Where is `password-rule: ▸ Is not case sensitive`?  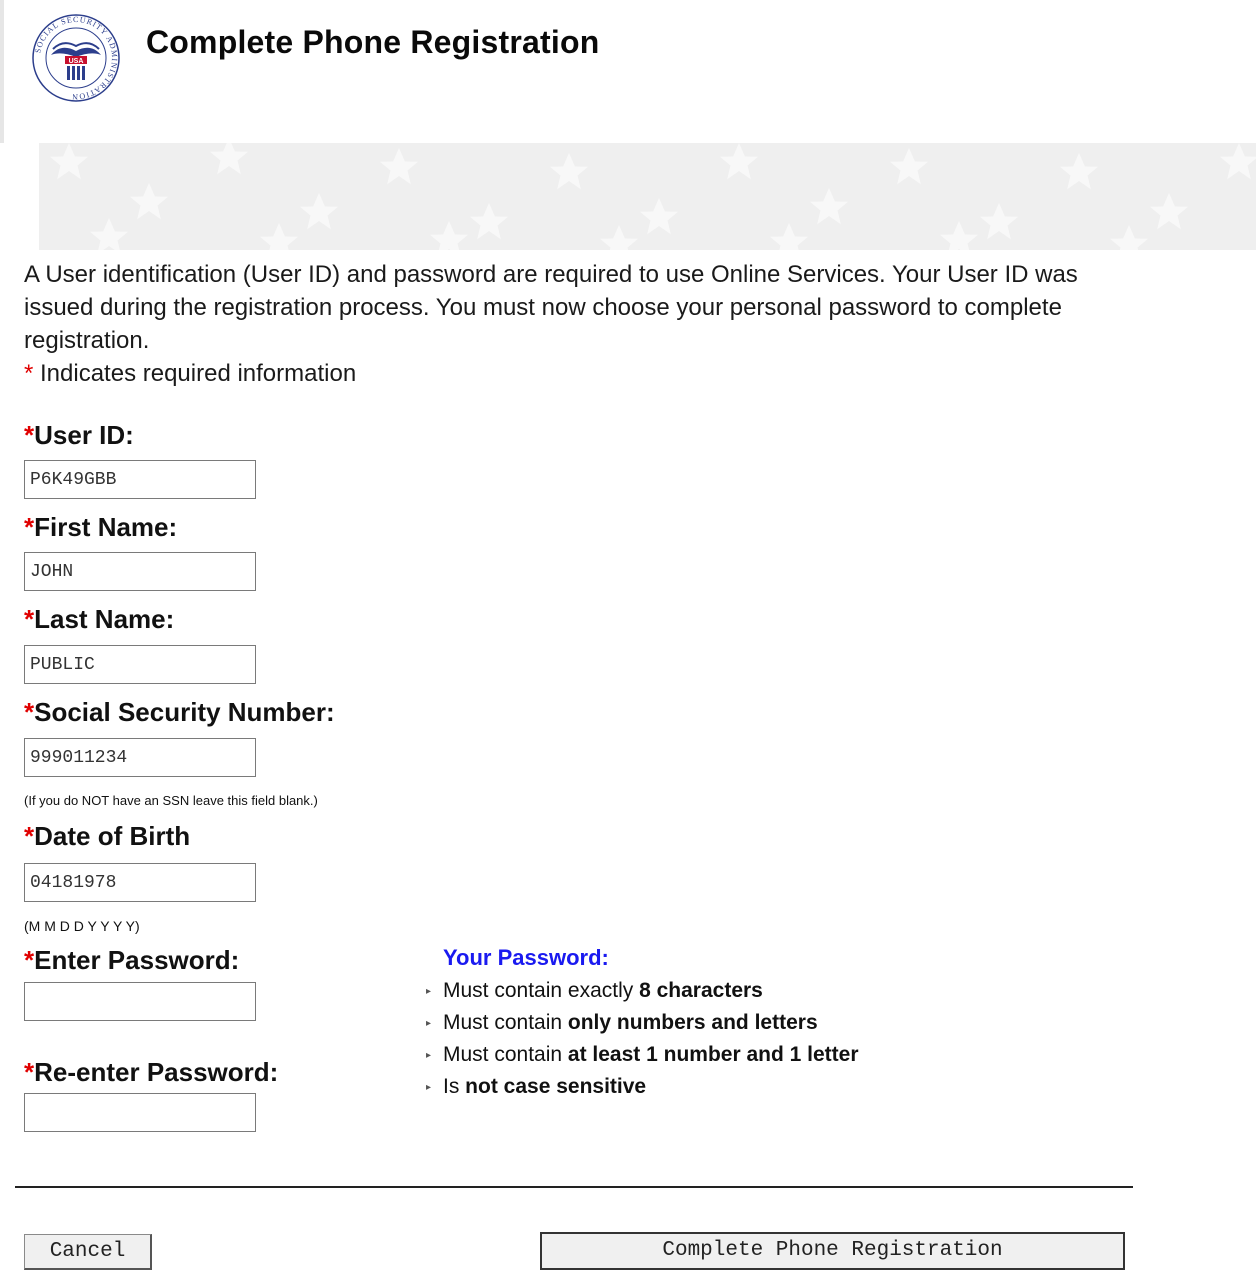
password-rule: ▸ Is not case sensitive is located at coordinates (642, 1087).